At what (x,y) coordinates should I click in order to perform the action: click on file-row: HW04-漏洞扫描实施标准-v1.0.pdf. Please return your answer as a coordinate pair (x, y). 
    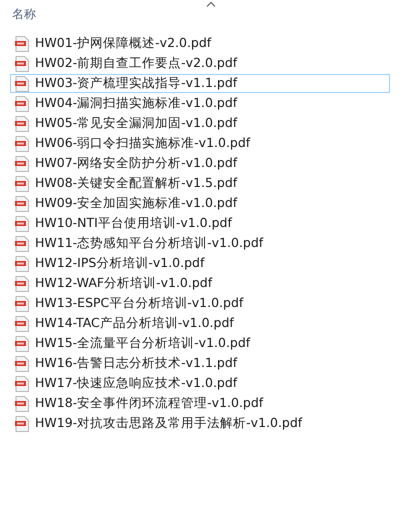
    Looking at the image, I should click on (200, 103).